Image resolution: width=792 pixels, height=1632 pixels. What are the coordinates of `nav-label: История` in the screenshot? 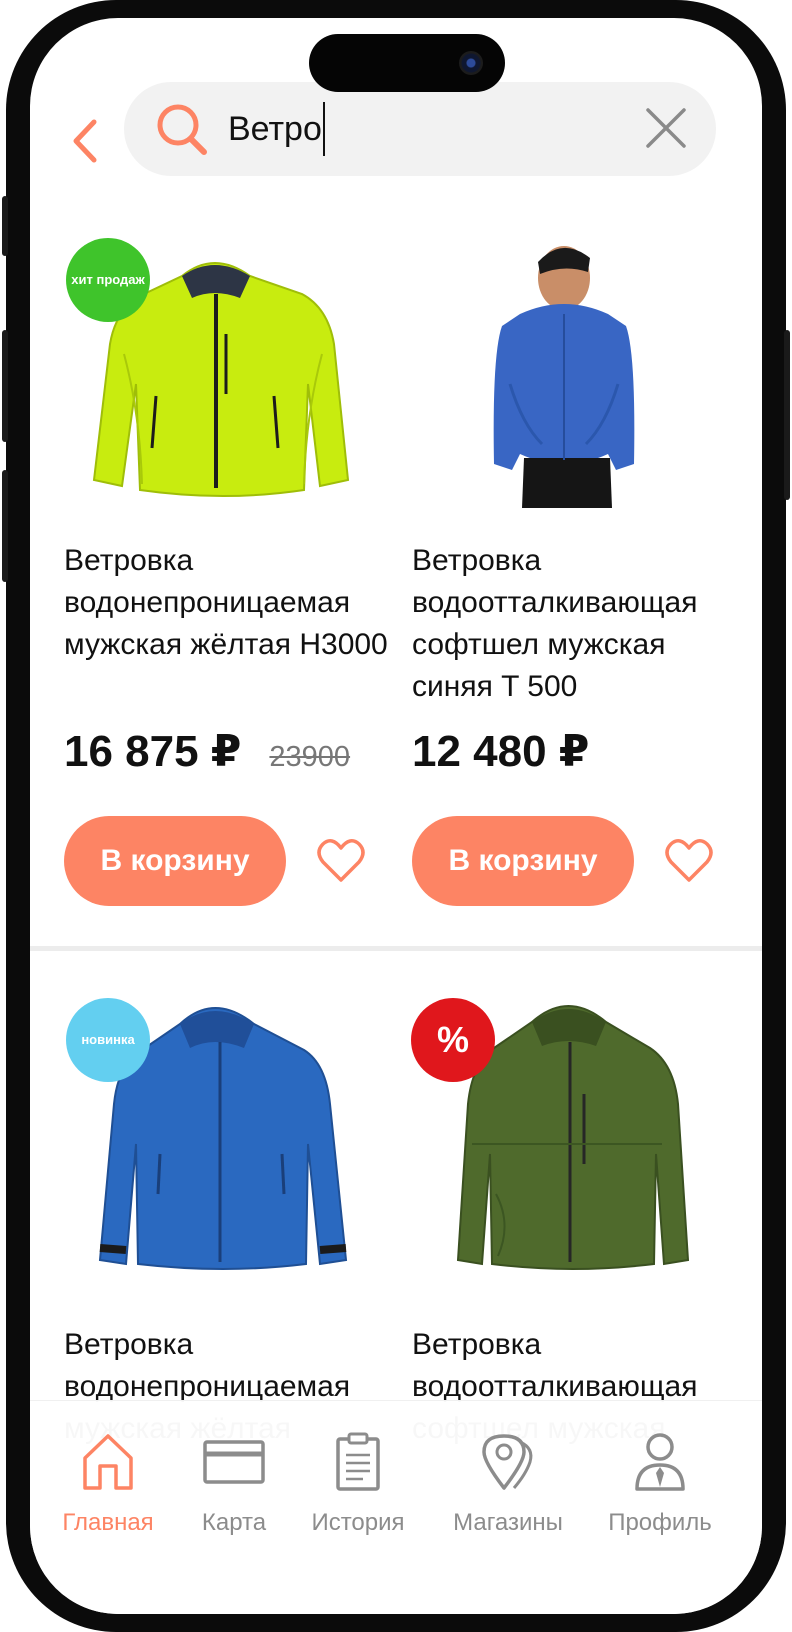 It's located at (358, 1522).